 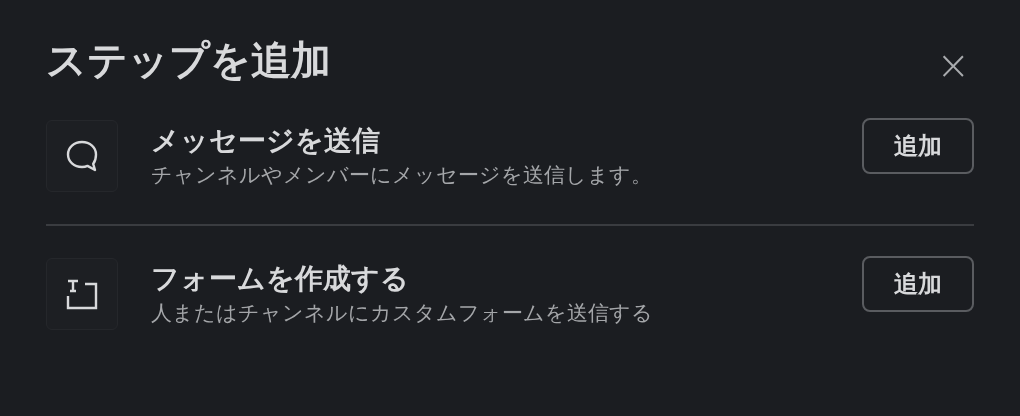 What do you see at coordinates (266, 141) in the screenshot?
I see `step-title: メッセージを送信` at bounding box center [266, 141].